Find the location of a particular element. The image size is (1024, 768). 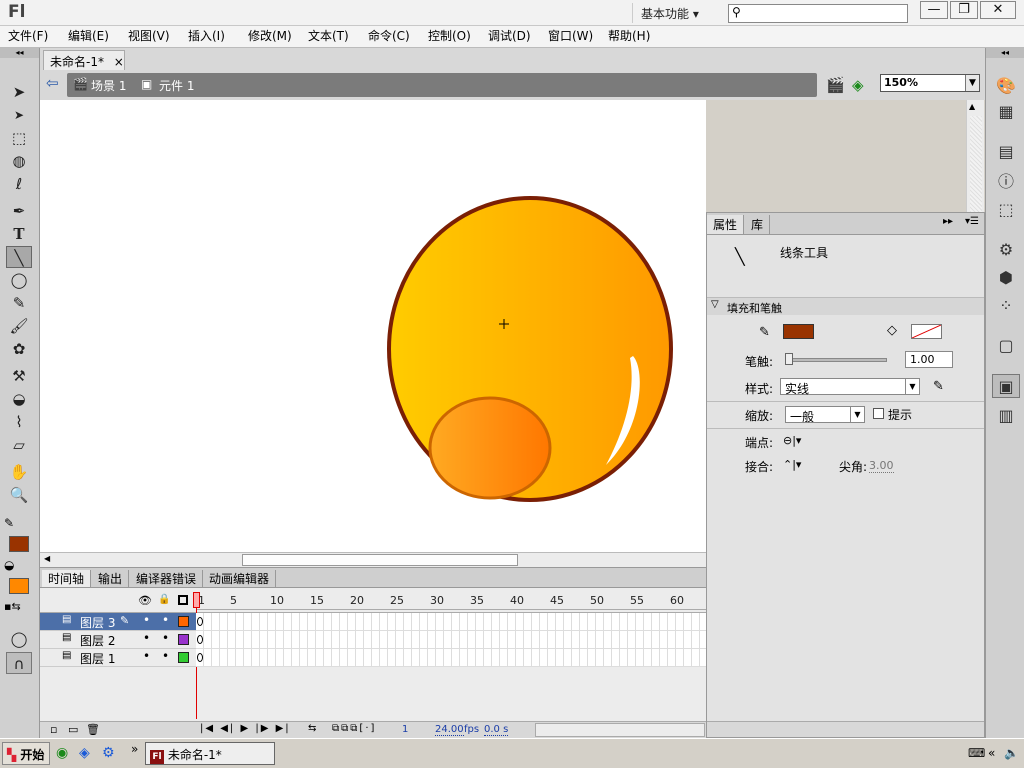

menu-modify: 修改(M) is located at coordinates (270, 36).